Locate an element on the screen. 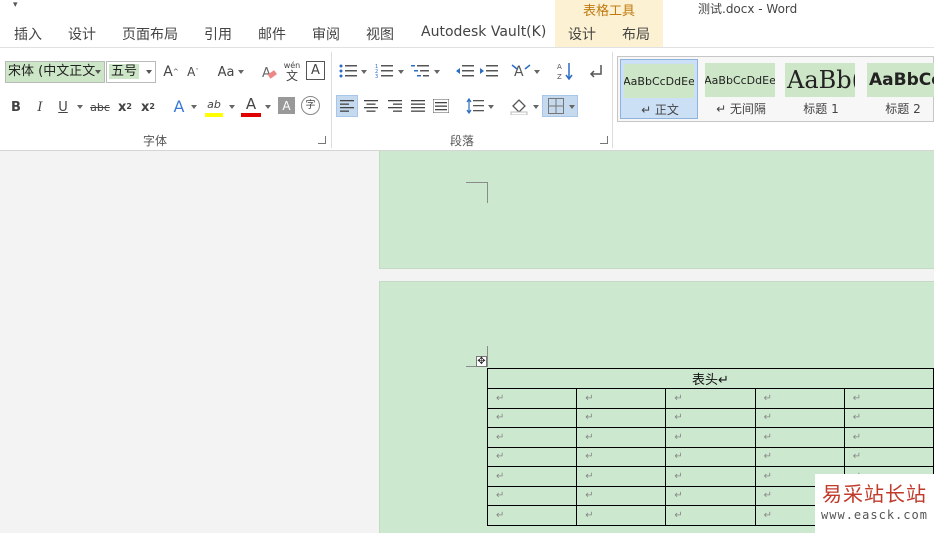  bold-button: B is located at coordinates (16, 107).